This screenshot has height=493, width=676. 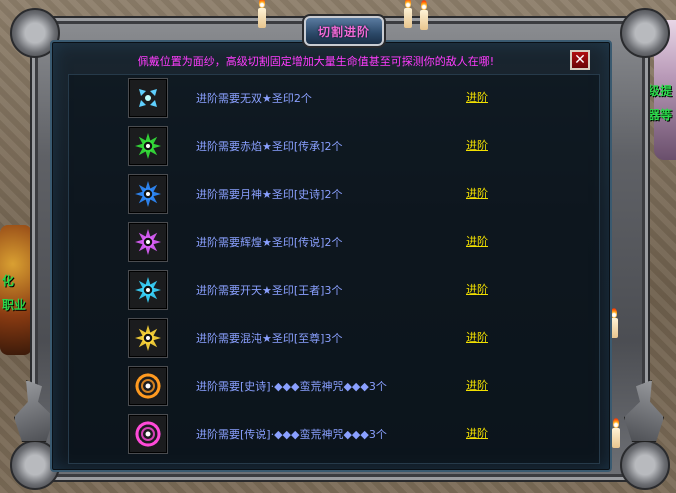 What do you see at coordinates (148, 146) in the screenshot?
I see `seal-chiyan-icon` at bounding box center [148, 146].